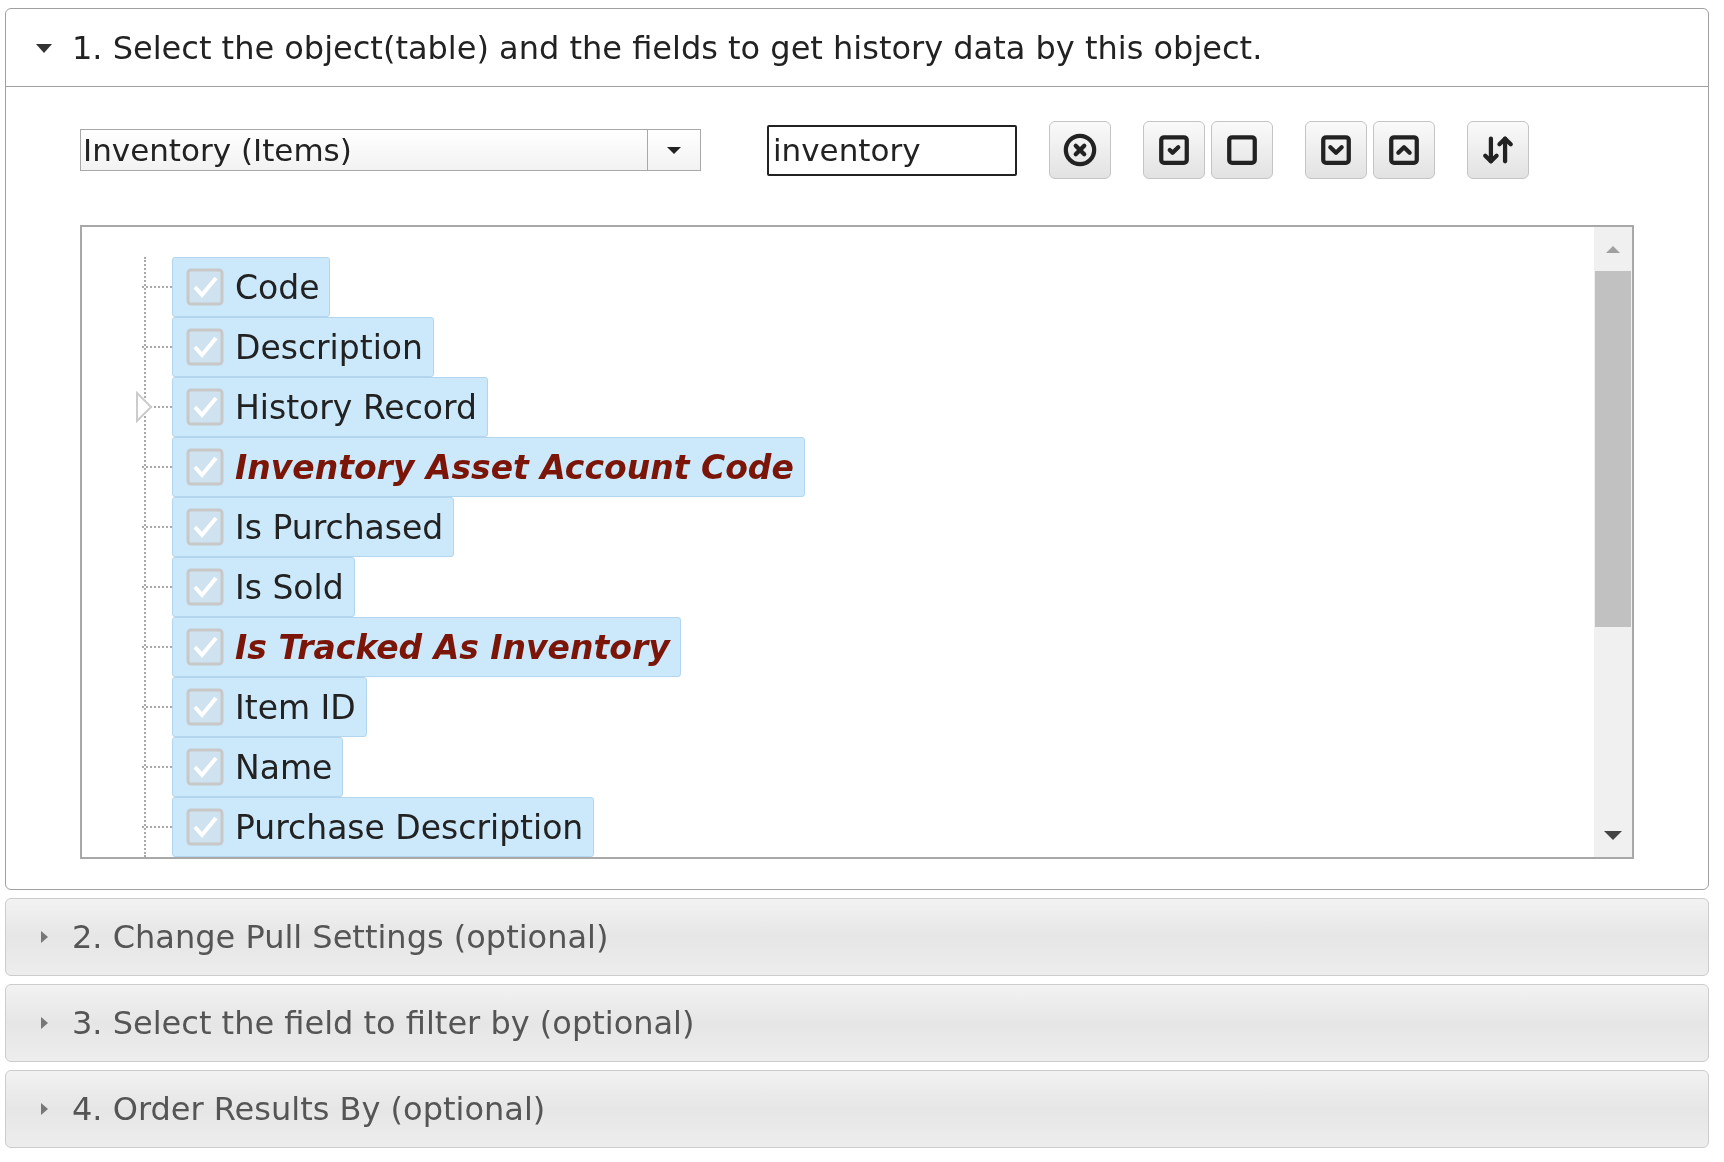 The height and width of the screenshot is (1162, 1724). Describe the element at coordinates (488, 467) in the screenshot. I see `field-item: Inventory Asset Account Code` at that location.